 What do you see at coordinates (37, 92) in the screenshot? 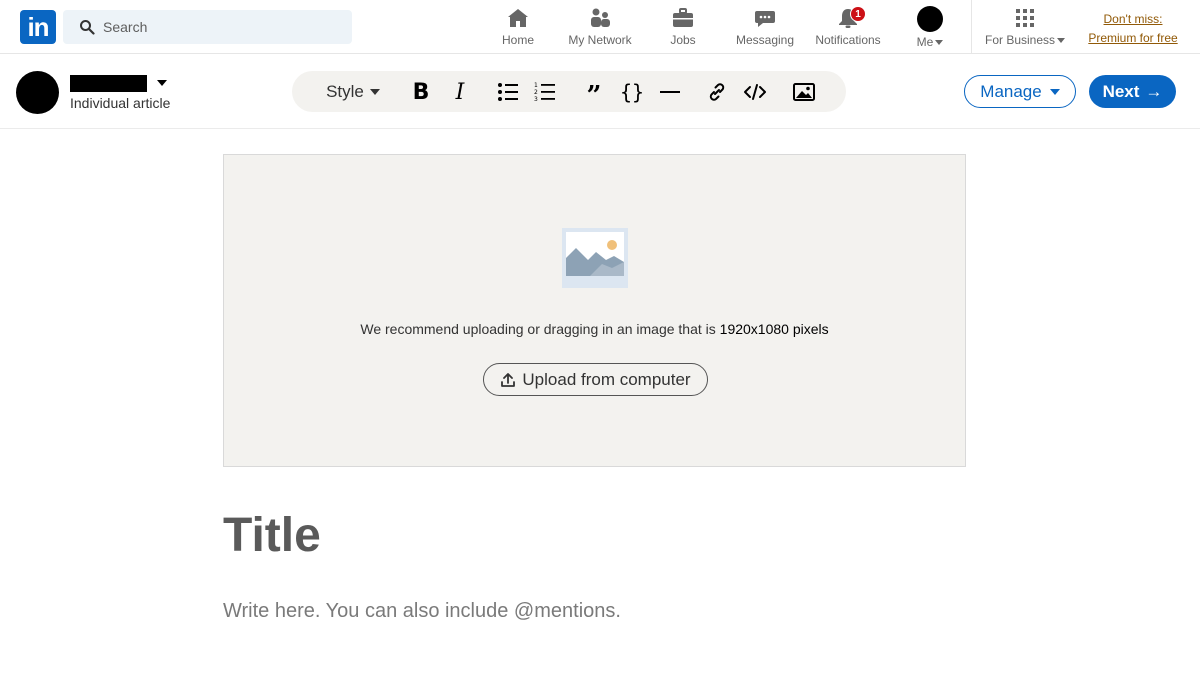
I see `author-avatar` at bounding box center [37, 92].